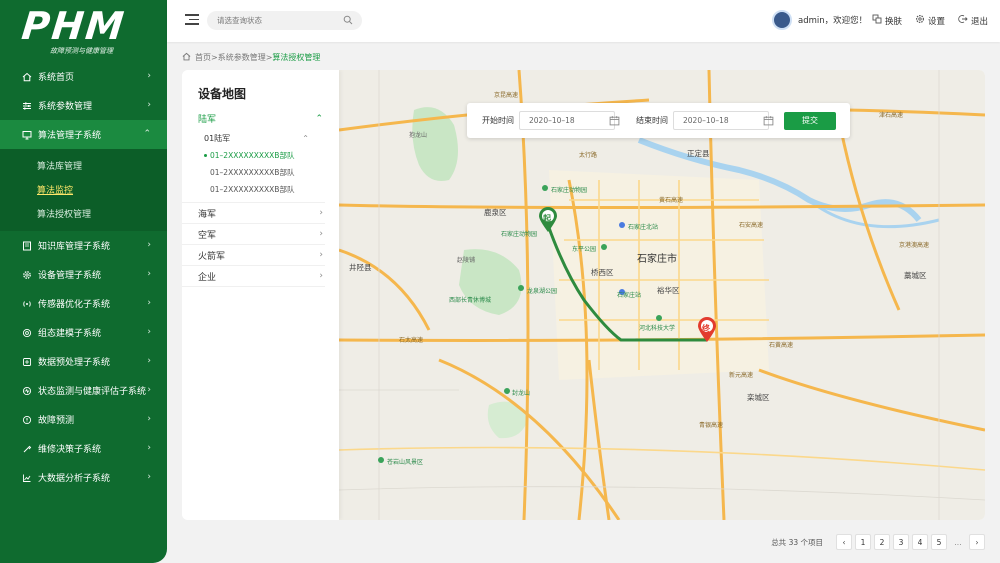  I want to click on skin-label: 换肤, so click(894, 21).